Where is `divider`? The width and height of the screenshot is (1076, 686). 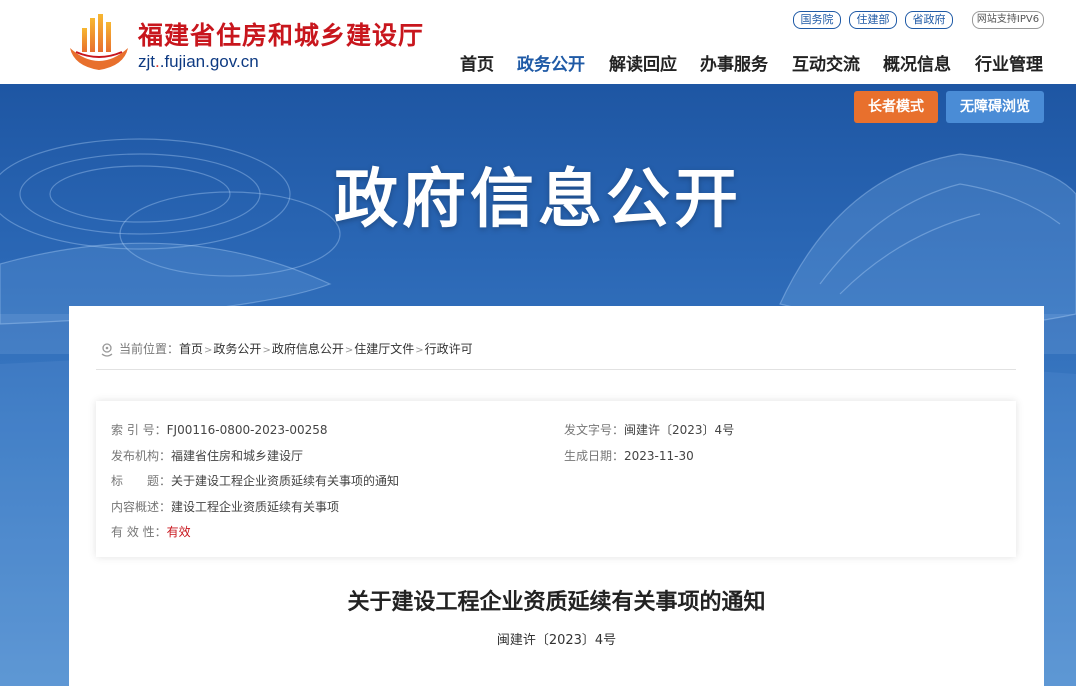 divider is located at coordinates (556, 369).